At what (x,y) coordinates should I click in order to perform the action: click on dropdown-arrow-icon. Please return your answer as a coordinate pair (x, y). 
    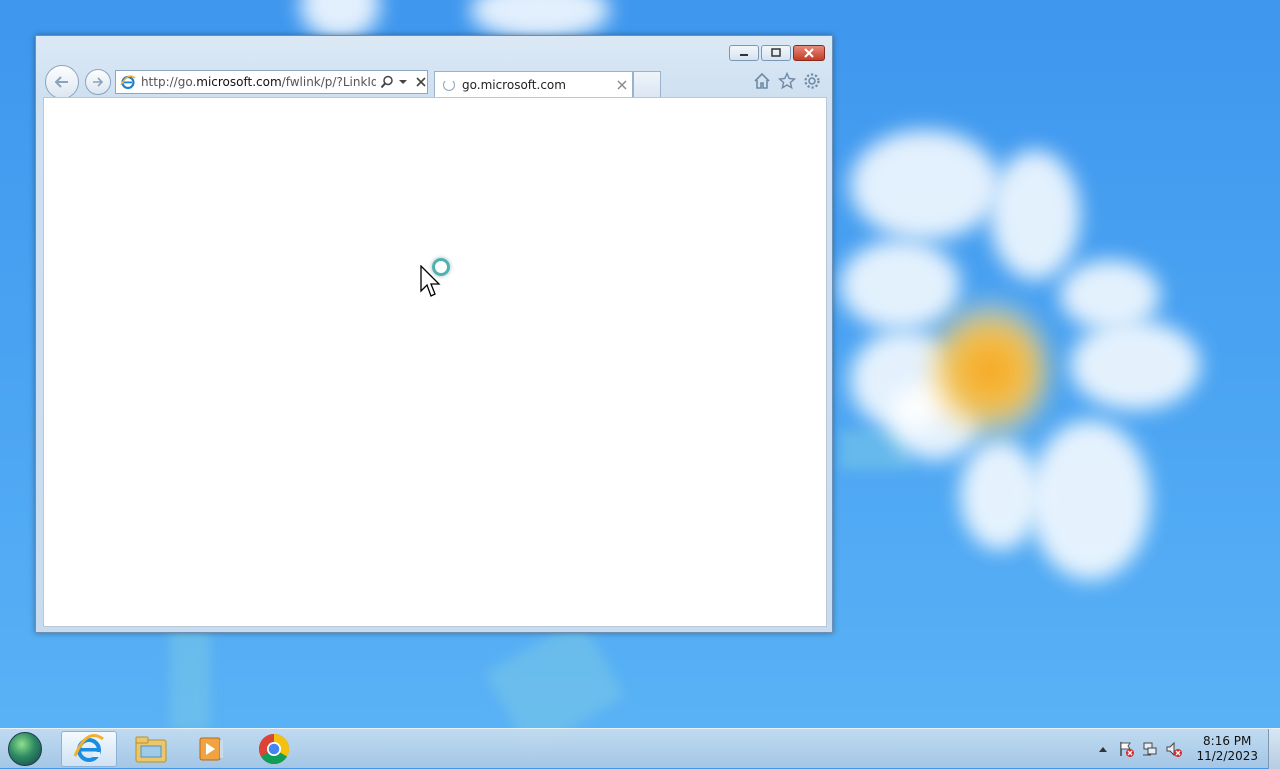
    Looking at the image, I should click on (403, 82).